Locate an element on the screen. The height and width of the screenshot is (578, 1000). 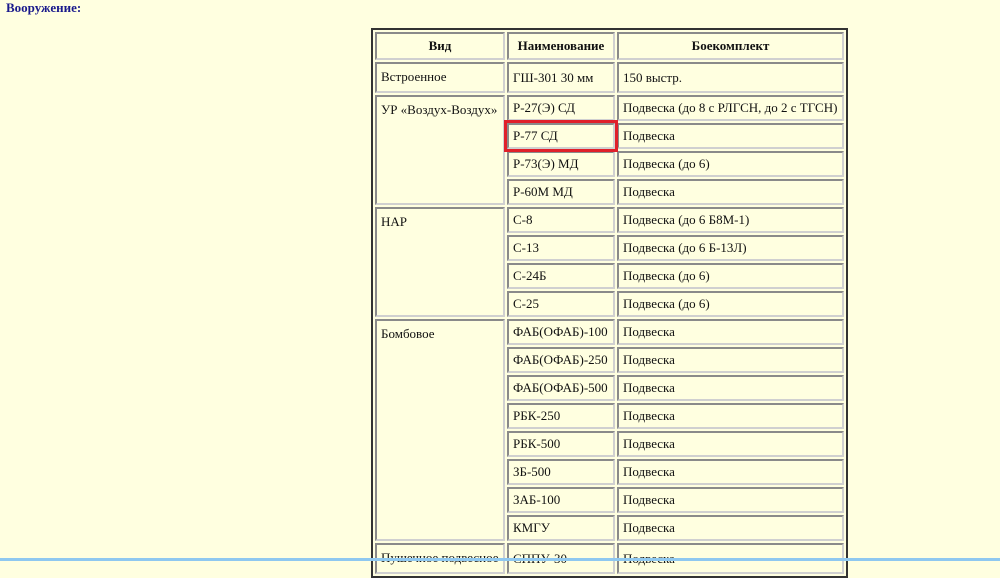
cell-ammo: Подвеска (до 8 с РЛГСН, до 2 с ТГСН) is located at coordinates (730, 108).